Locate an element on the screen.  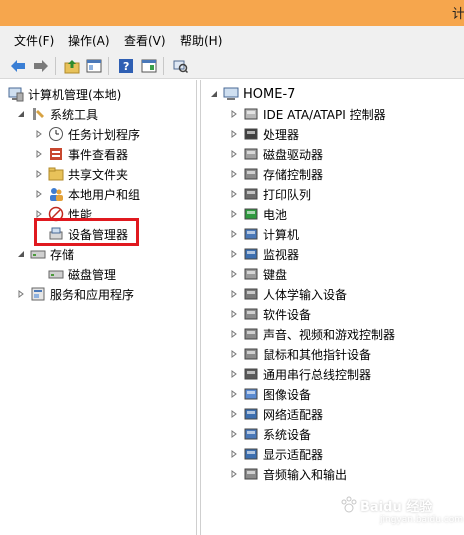
help-icon: ? is located at coordinates (126, 66).